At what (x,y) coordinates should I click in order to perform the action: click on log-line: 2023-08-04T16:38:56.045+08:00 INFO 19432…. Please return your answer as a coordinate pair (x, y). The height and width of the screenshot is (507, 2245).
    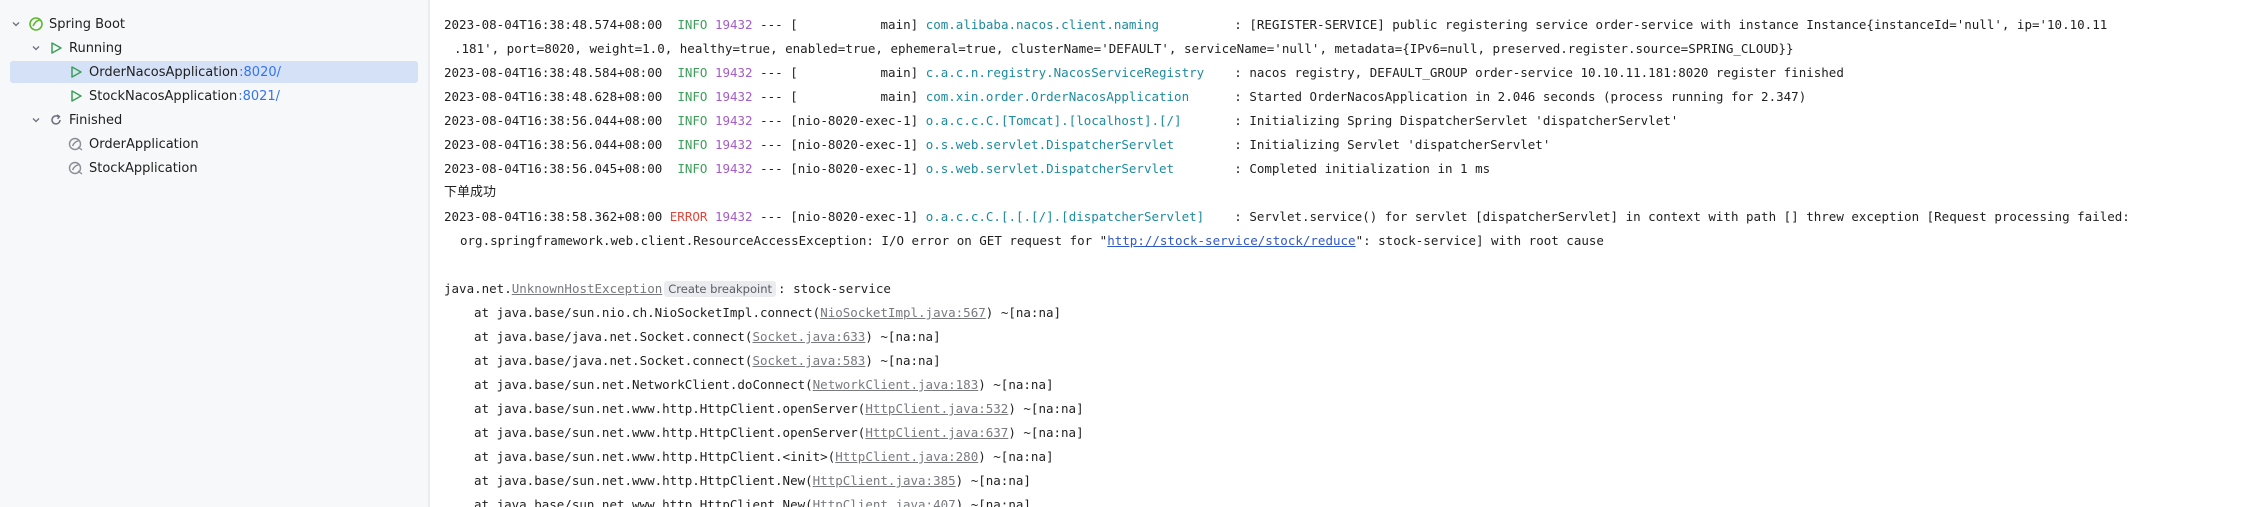
    Looking at the image, I should click on (967, 168).